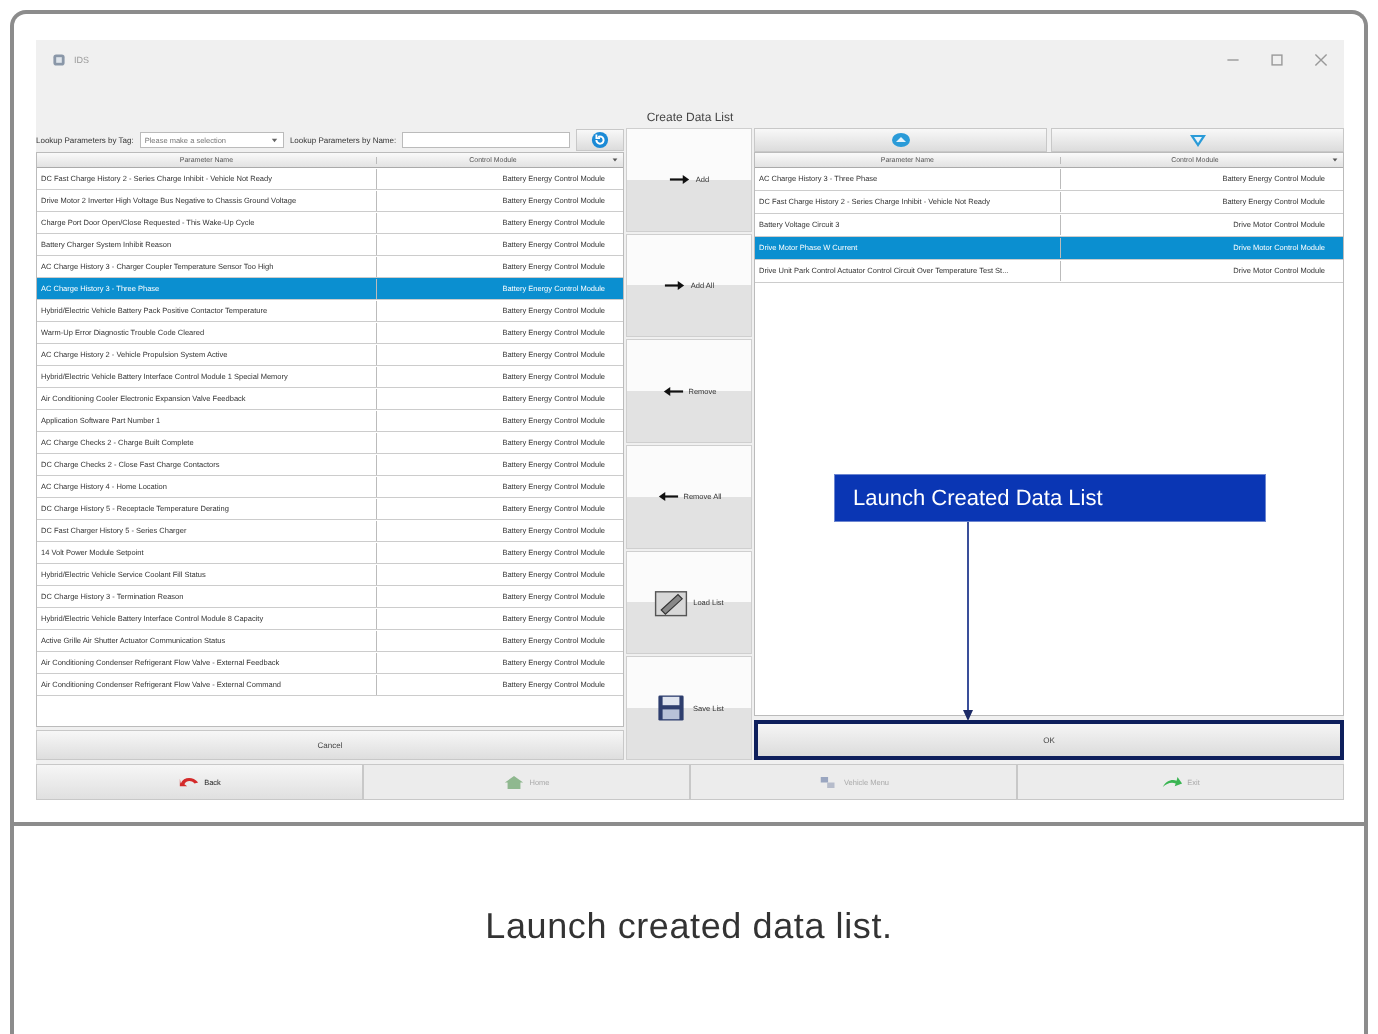 The height and width of the screenshot is (1034, 1378). I want to click on refresh-button, so click(600, 140).